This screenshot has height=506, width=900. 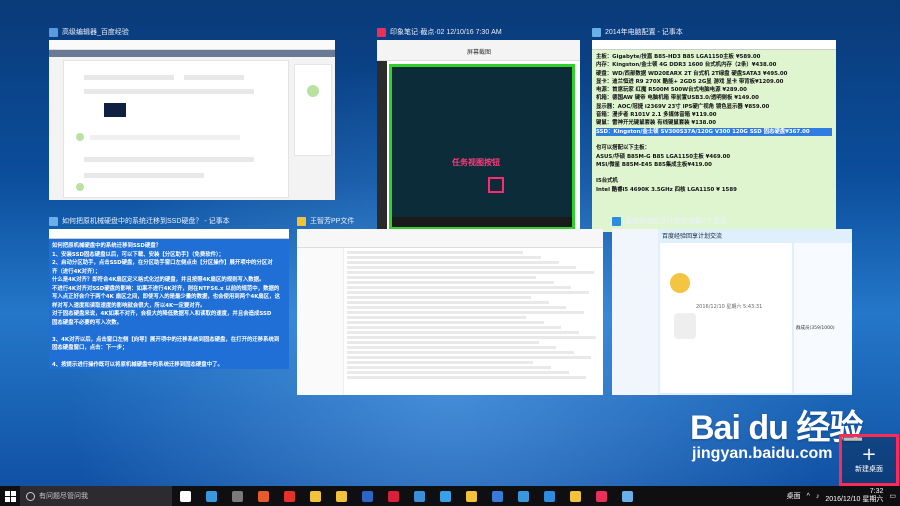 I want to click on clock-time: 7:32, so click(x=876, y=491).